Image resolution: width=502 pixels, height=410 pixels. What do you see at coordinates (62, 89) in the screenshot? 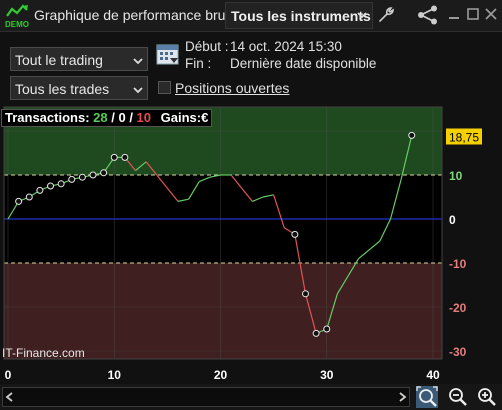
I see `trades-select-value: Tous les trades` at bounding box center [62, 89].